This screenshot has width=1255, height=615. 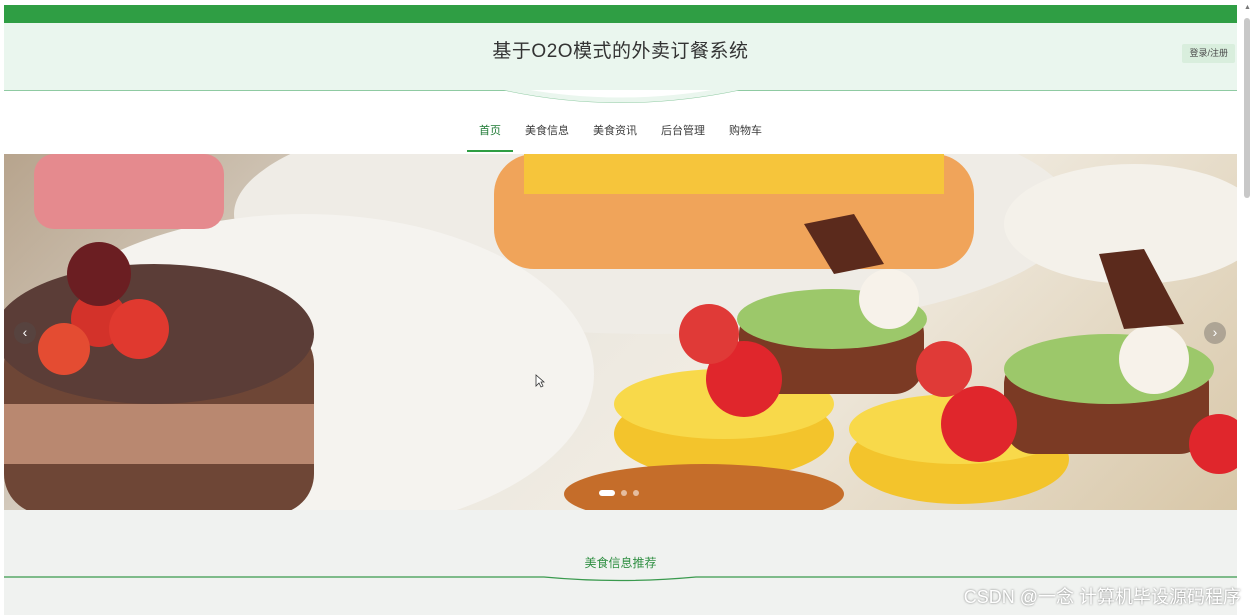 What do you see at coordinates (490, 132) in the screenshot?
I see `nav-item-home: 首页` at bounding box center [490, 132].